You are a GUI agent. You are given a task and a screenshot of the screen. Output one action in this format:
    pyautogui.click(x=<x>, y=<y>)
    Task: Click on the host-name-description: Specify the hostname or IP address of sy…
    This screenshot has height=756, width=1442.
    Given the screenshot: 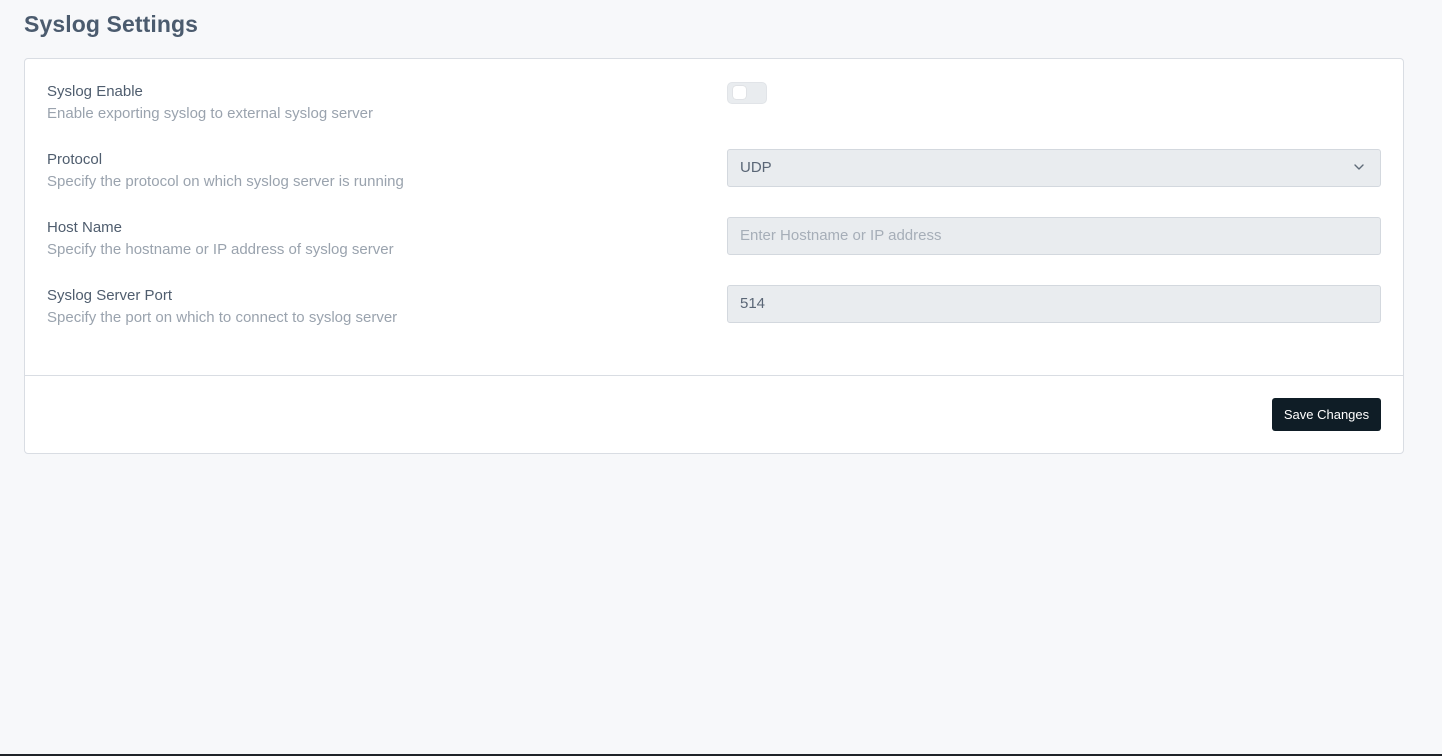 What is the action you would take?
    pyautogui.click(x=220, y=249)
    